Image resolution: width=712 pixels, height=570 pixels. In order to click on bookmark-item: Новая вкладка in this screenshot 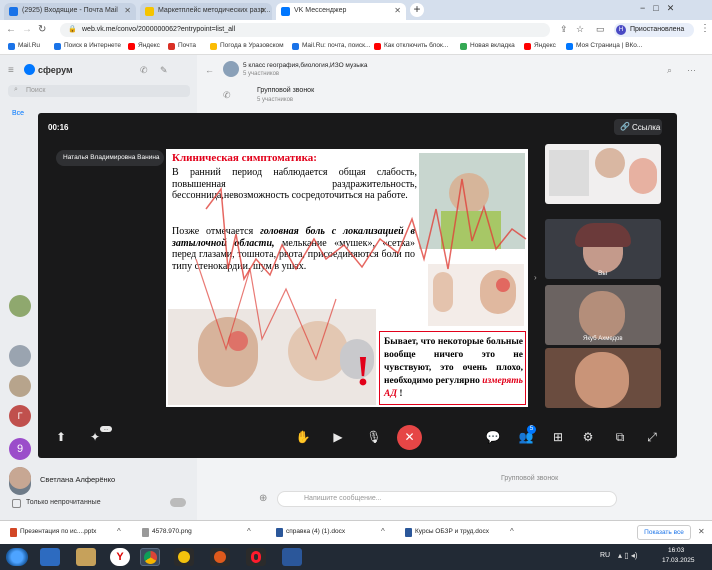, I will do `click(487, 46)`.